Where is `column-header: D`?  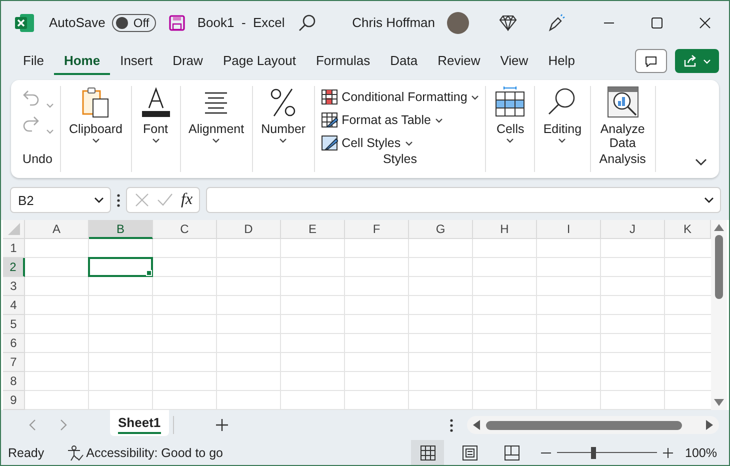 column-header: D is located at coordinates (249, 229).